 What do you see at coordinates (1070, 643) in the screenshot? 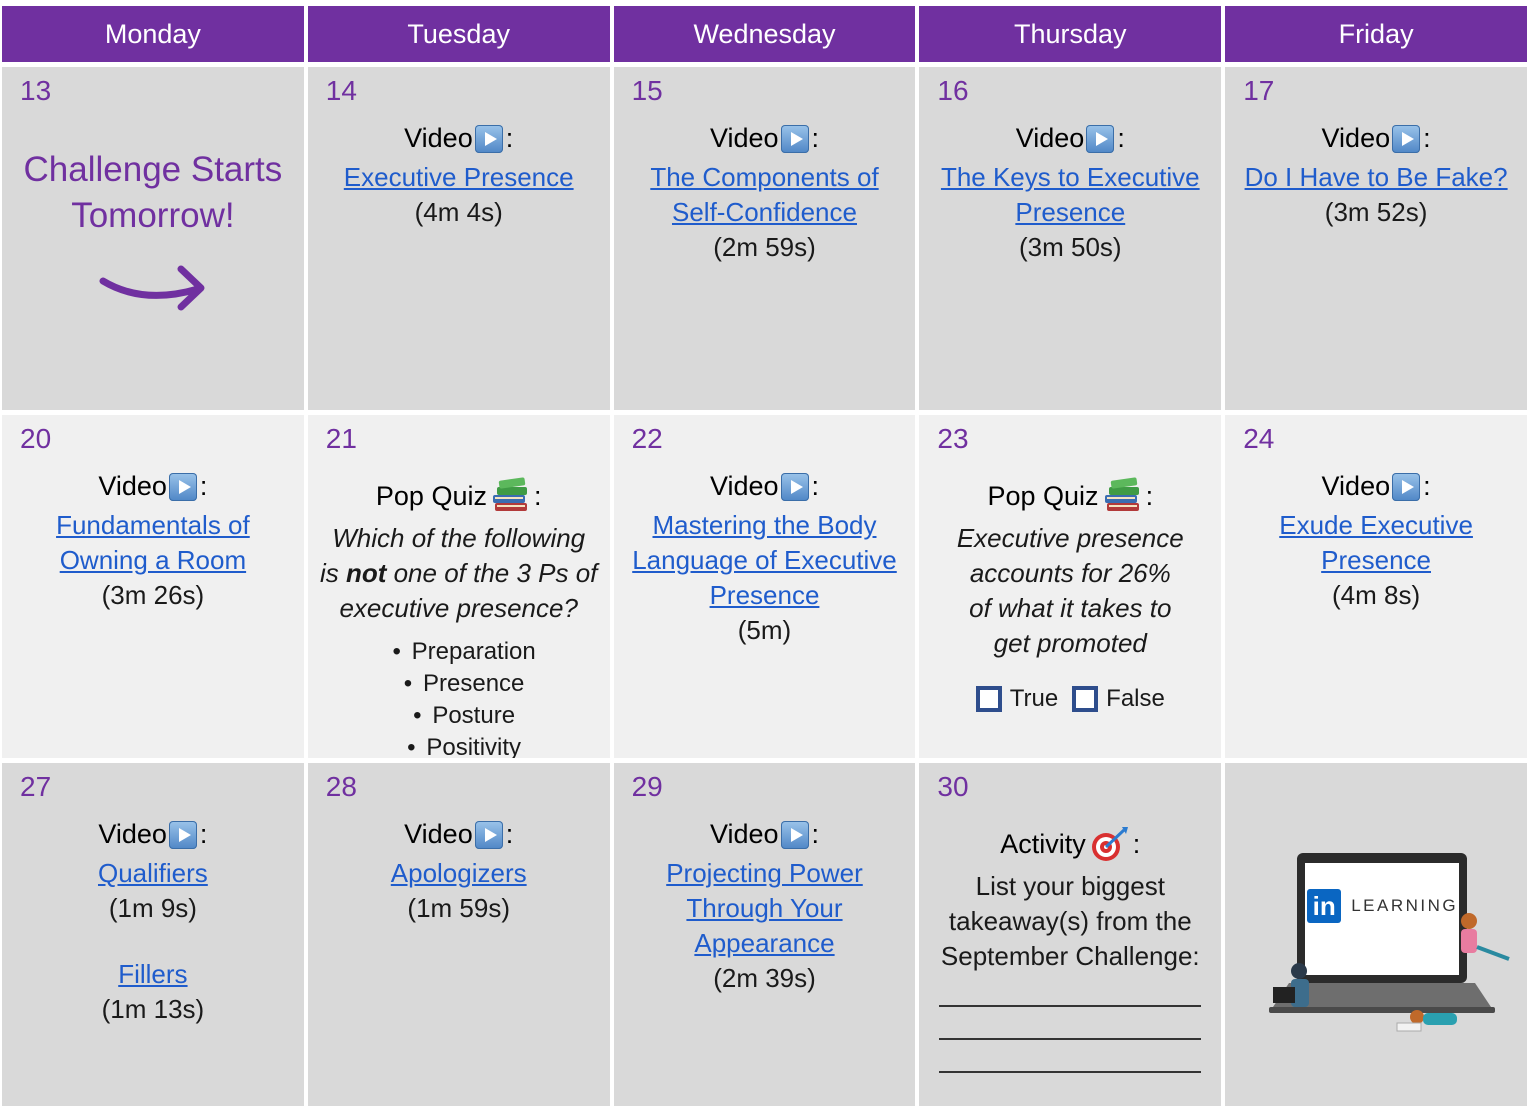
I see `quiz-statement-line: get promoted` at bounding box center [1070, 643].